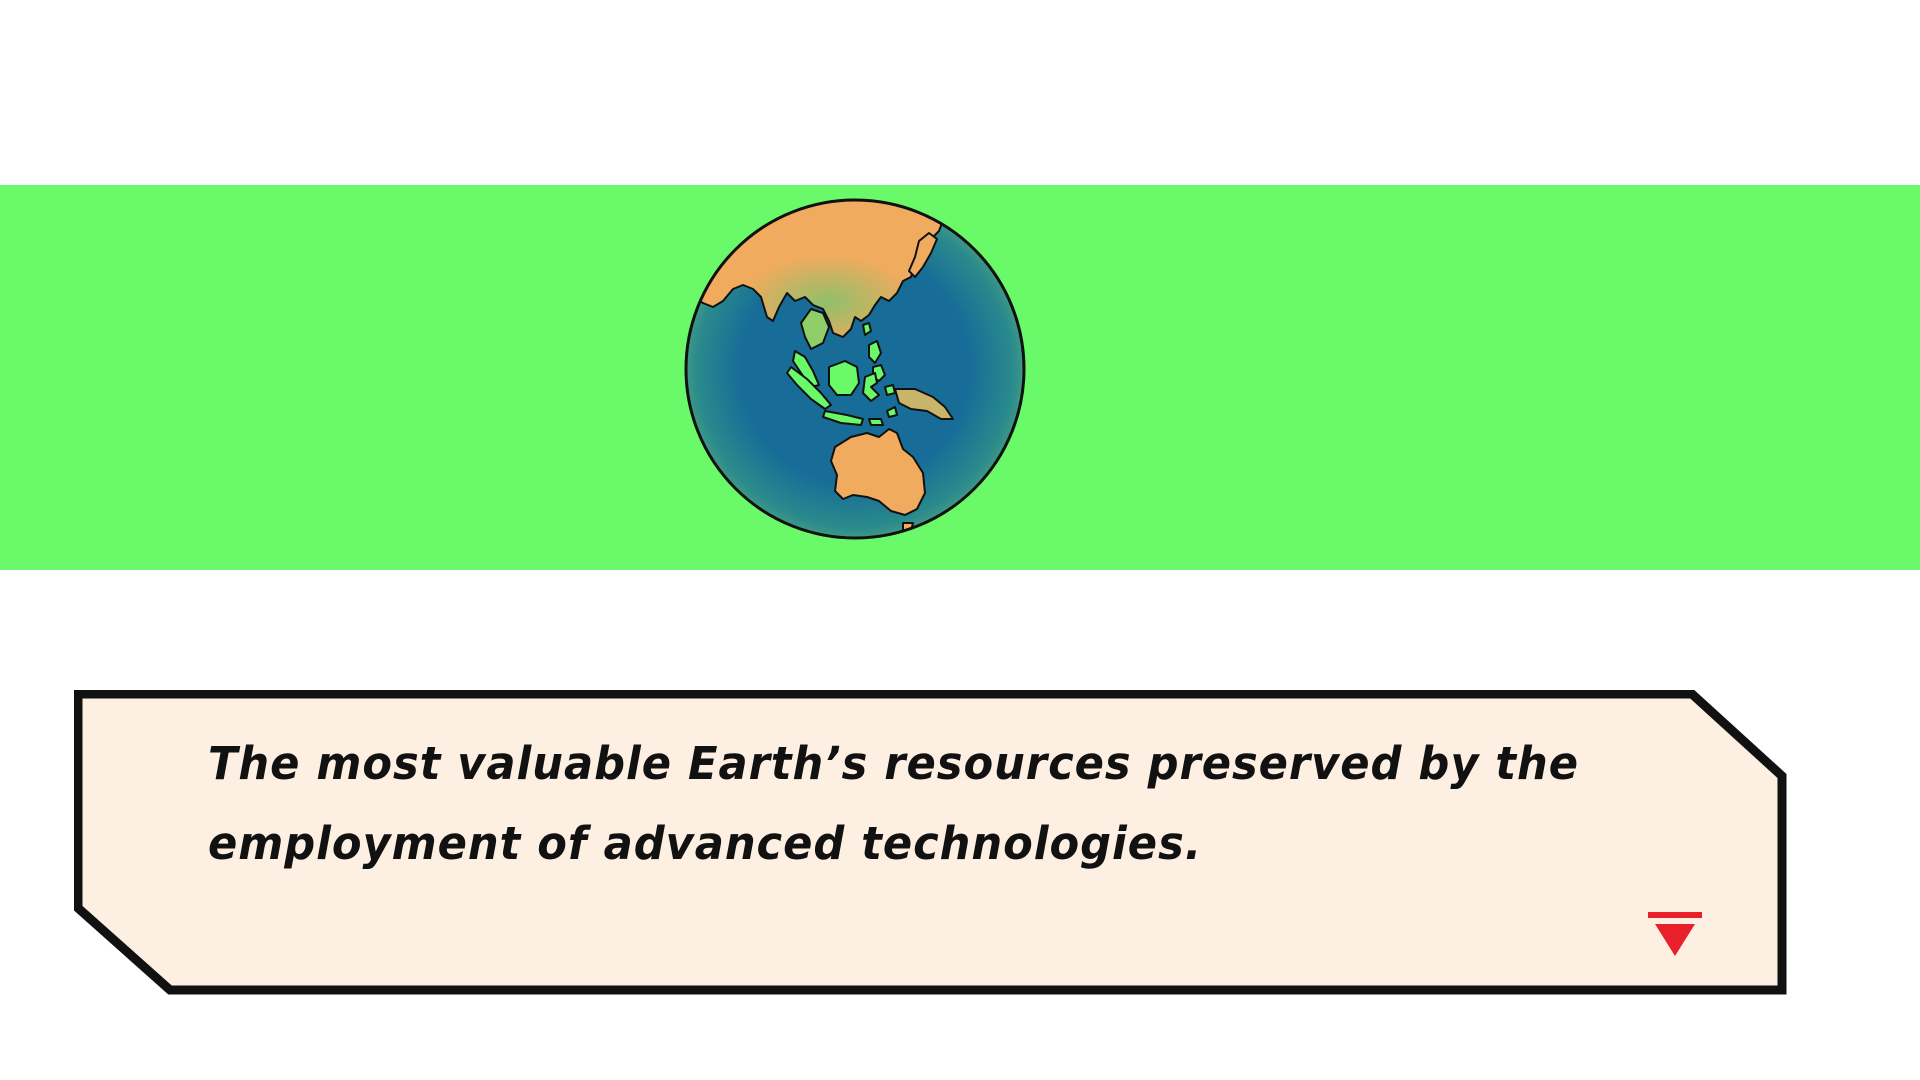  Describe the element at coordinates (855, 369) in the screenshot. I see `earth-globe-icon` at that location.